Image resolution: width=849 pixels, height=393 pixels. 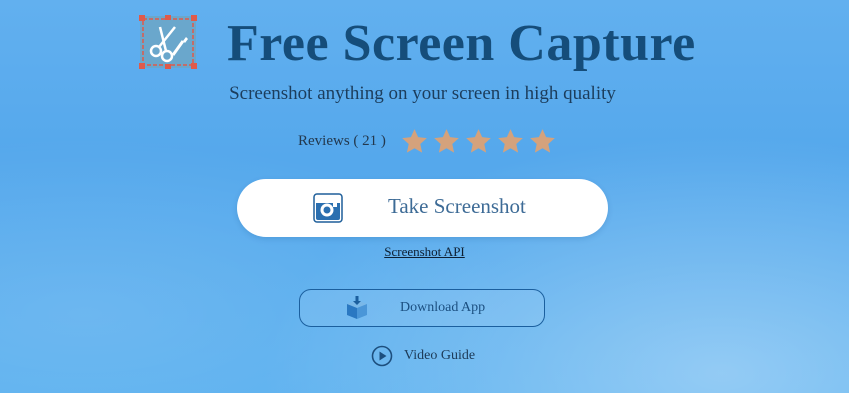 What do you see at coordinates (440, 355) in the screenshot?
I see `video-guide-label: Video Guide` at bounding box center [440, 355].